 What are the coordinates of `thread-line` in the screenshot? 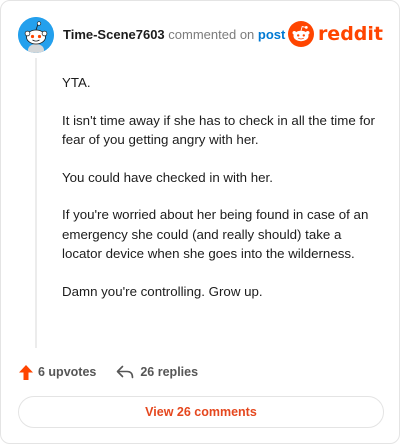 It's located at (36, 203).